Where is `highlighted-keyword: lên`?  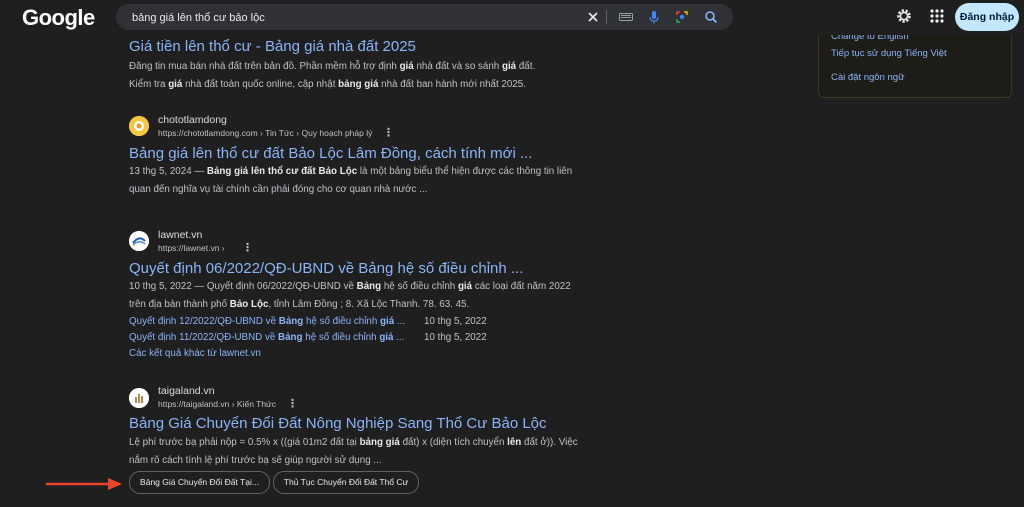 highlighted-keyword: lên is located at coordinates (514, 442).